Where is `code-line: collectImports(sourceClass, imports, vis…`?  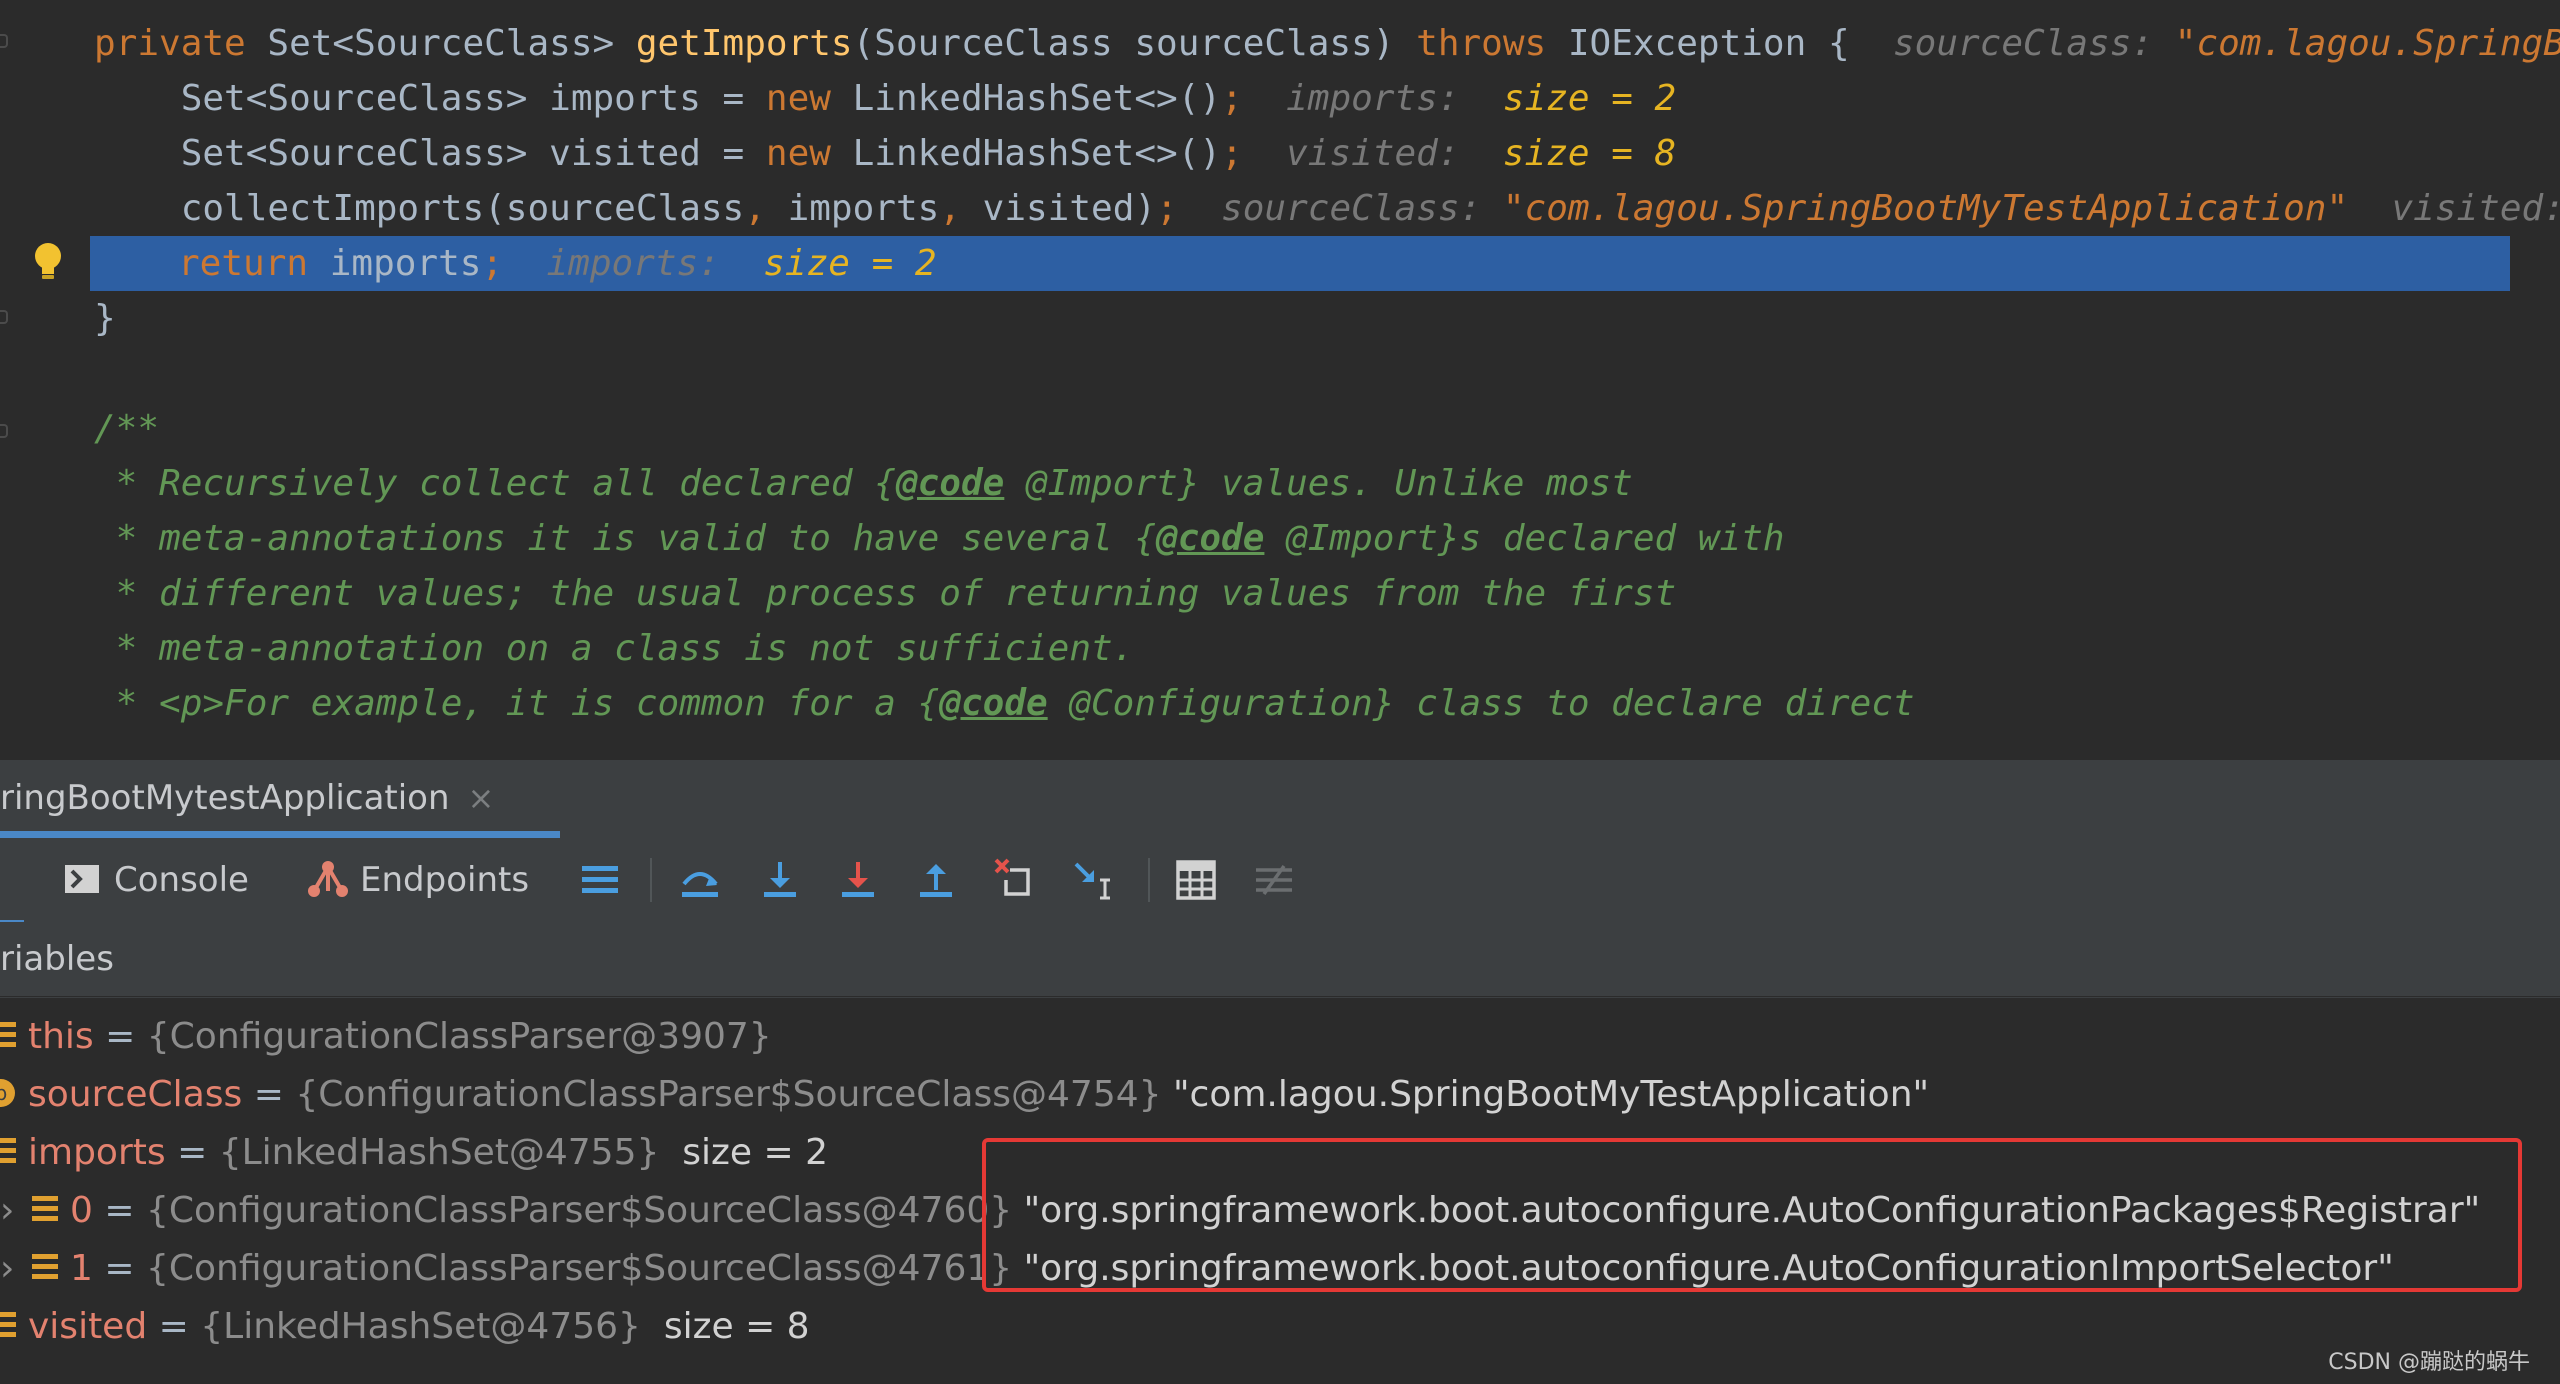
code-line: collectImports(sourceClass, imports, vis… is located at coordinates (1280, 208).